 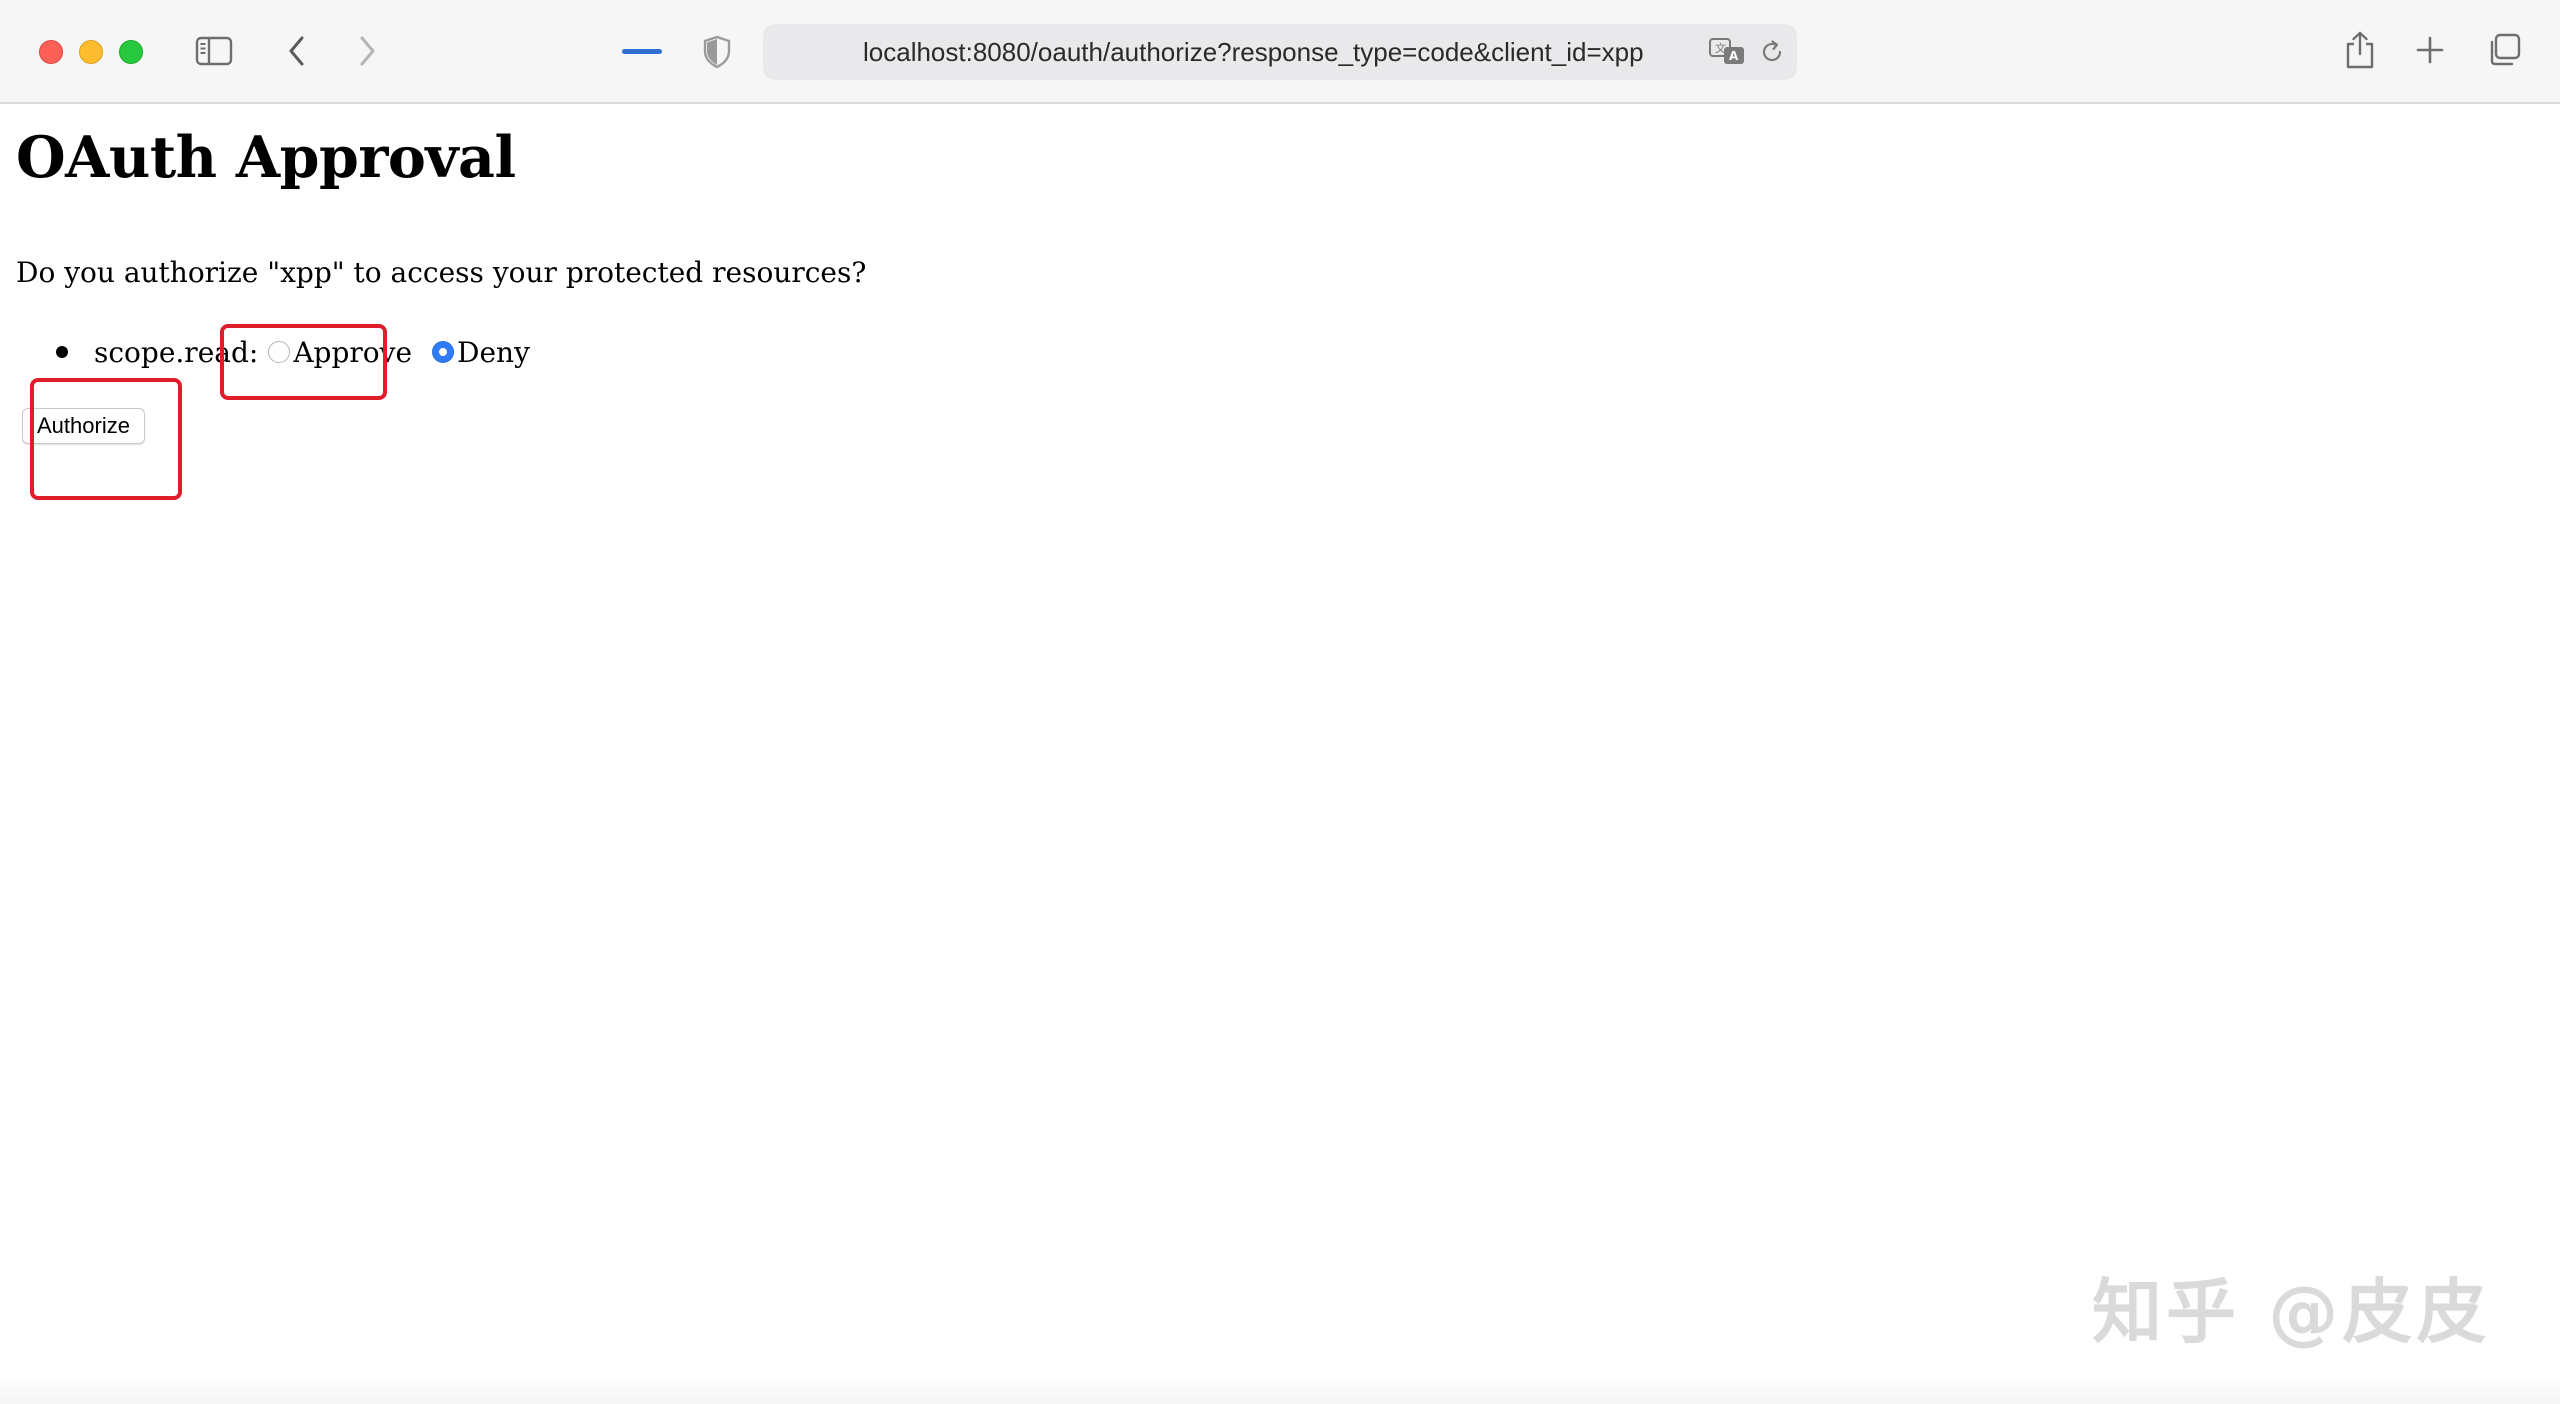 I want to click on deny-radio, so click(x=443, y=352).